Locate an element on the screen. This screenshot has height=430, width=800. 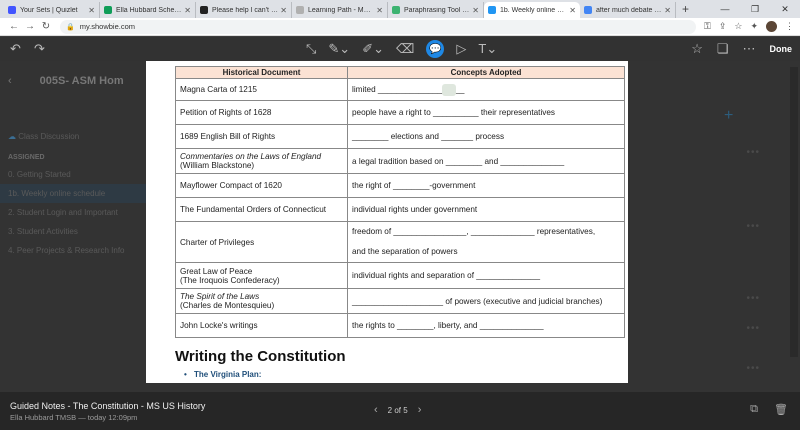
tab-title: Please help I can't fail th is located at coordinates (245, 10).